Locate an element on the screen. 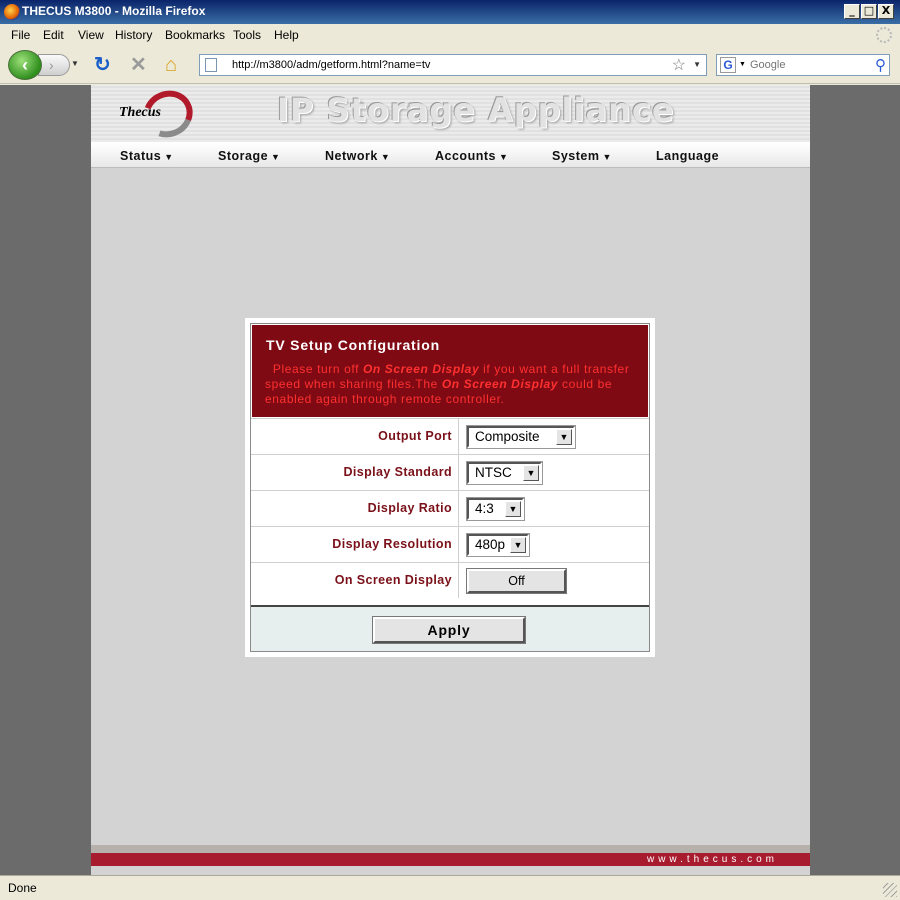 The height and width of the screenshot is (900, 900). logo-text: Thecus is located at coordinates (140, 112).